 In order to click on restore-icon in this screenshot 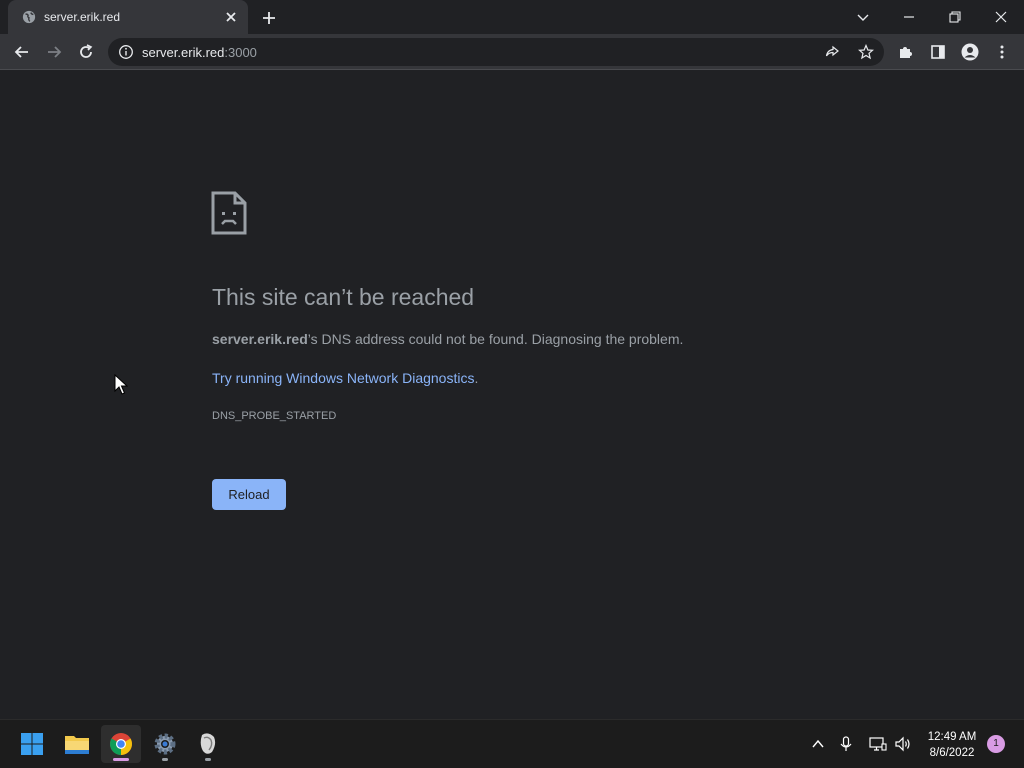, I will do `click(955, 17)`.